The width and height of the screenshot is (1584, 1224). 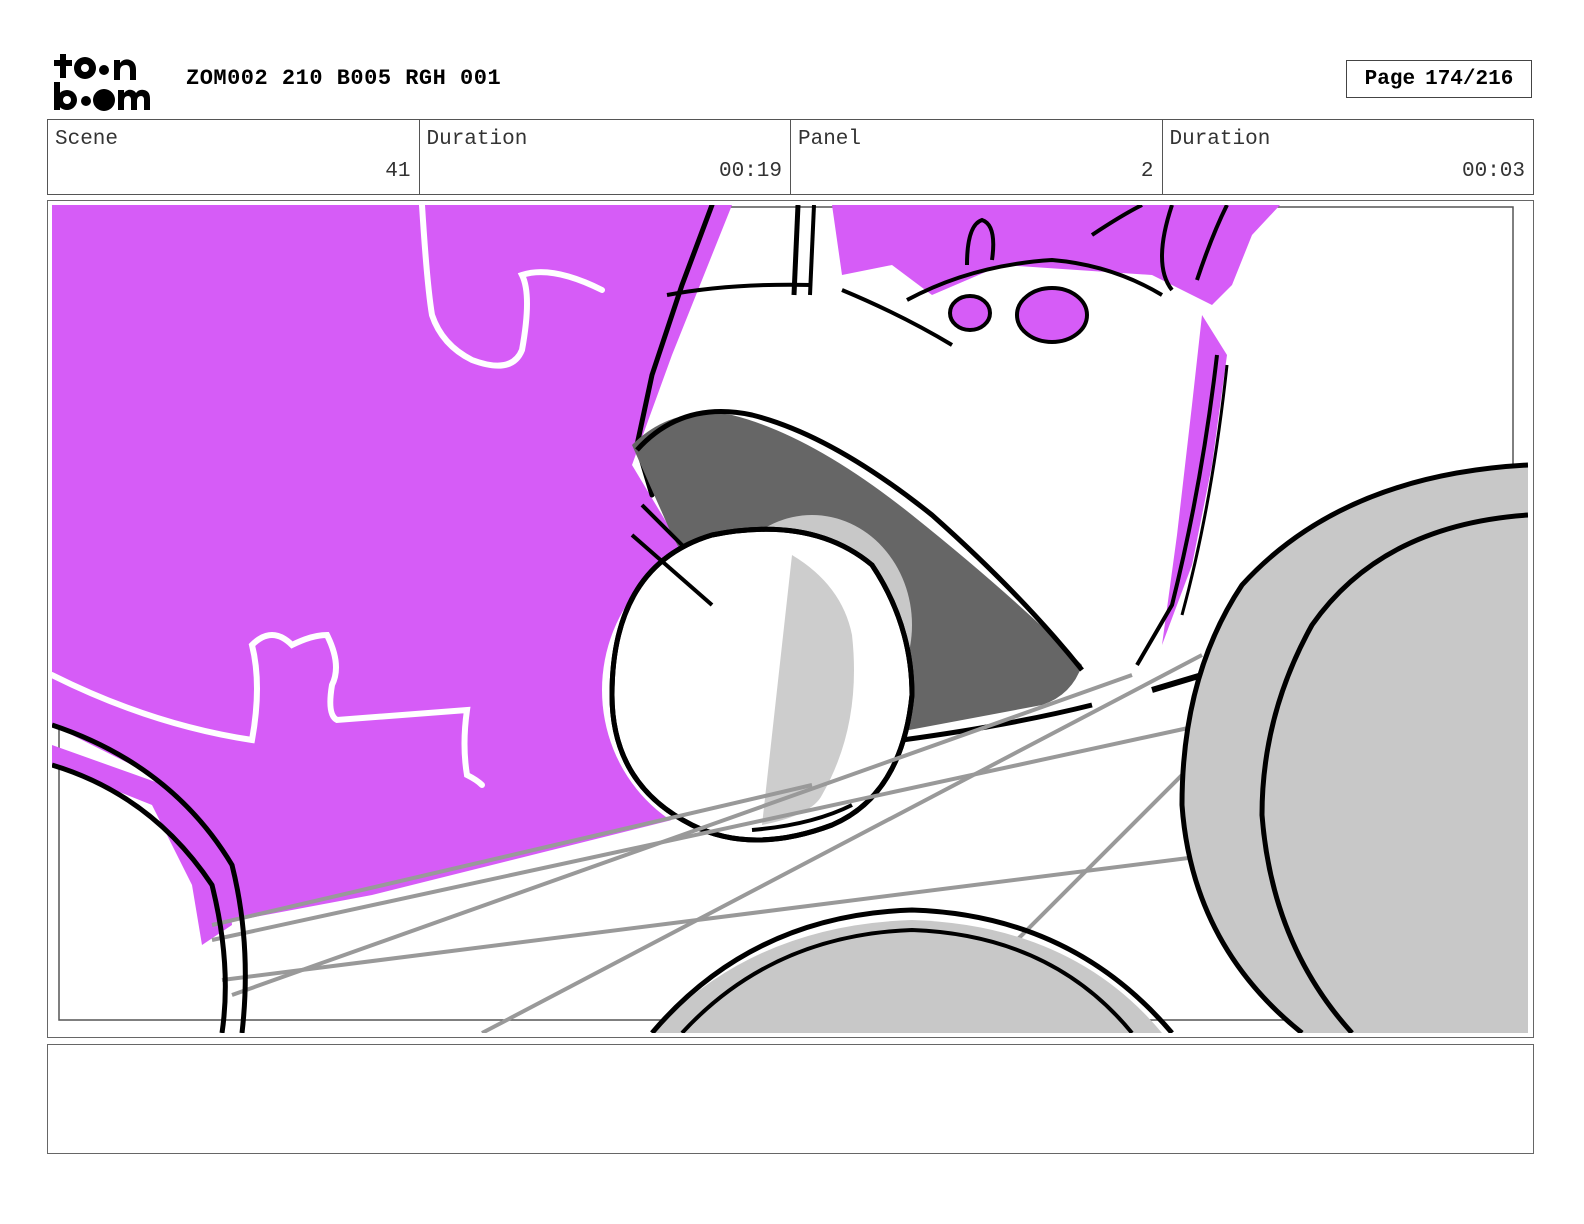 I want to click on panel-duration-cell: Duration 00:03, so click(x=1348, y=157).